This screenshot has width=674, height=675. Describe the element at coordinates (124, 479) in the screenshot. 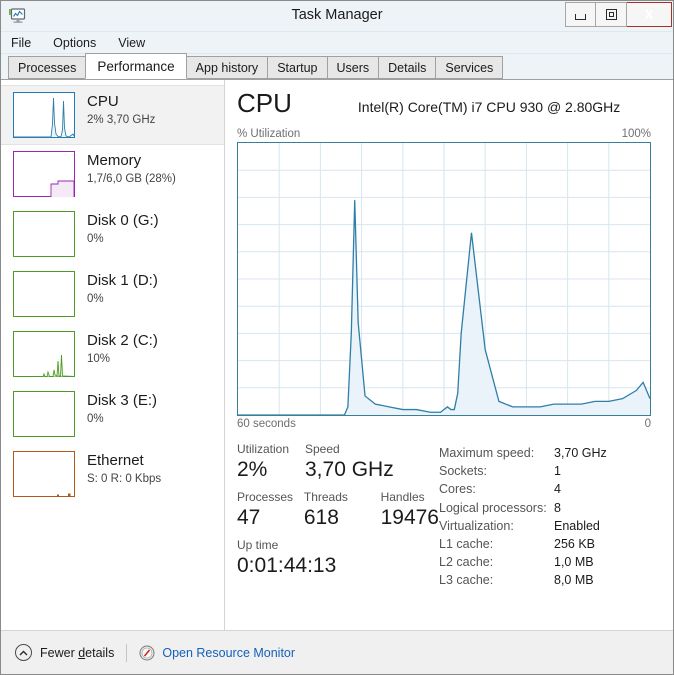

I see `sidebar-item-sublabel: S: 0 R: 0 Kbps` at that location.